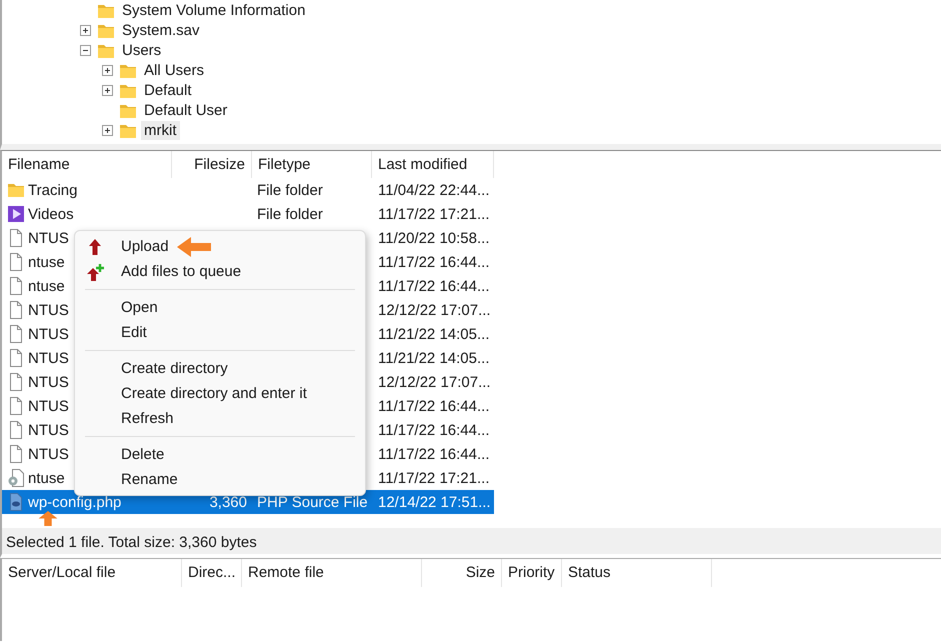 This screenshot has height=643, width=941. What do you see at coordinates (75, 502) in the screenshot?
I see `filename: wp-config.php` at bounding box center [75, 502].